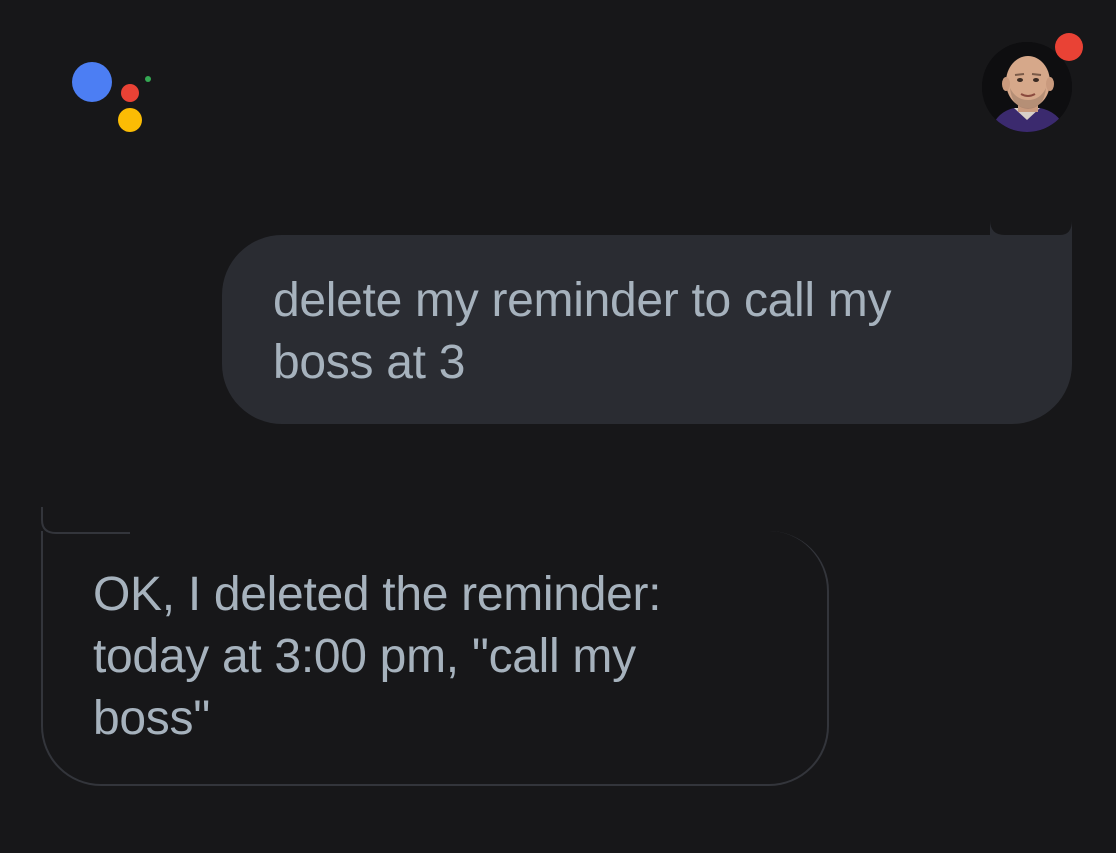 The height and width of the screenshot is (853, 1116). What do you see at coordinates (369, 362) in the screenshot?
I see `user-message-line: boss at 3` at bounding box center [369, 362].